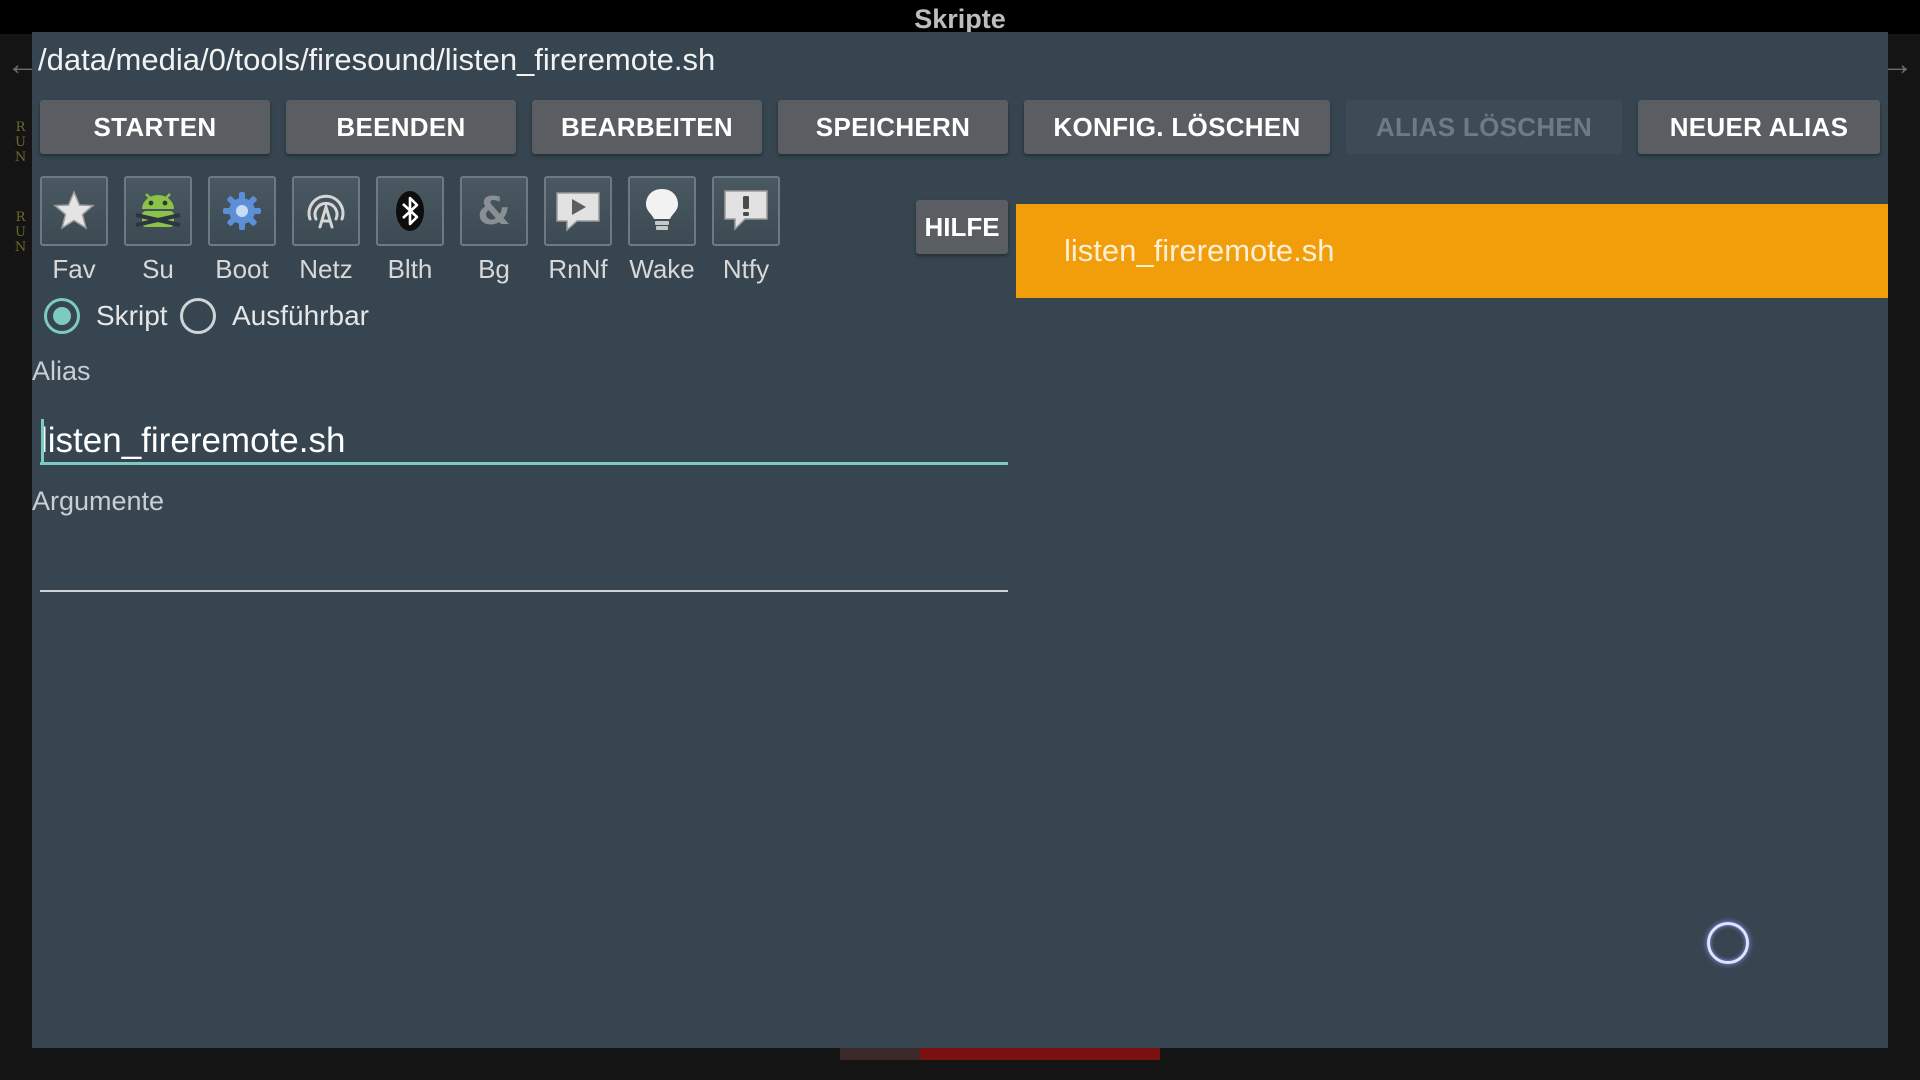 The width and height of the screenshot is (1920, 1080). Describe the element at coordinates (42, 442) in the screenshot. I see `text-cursor` at that location.